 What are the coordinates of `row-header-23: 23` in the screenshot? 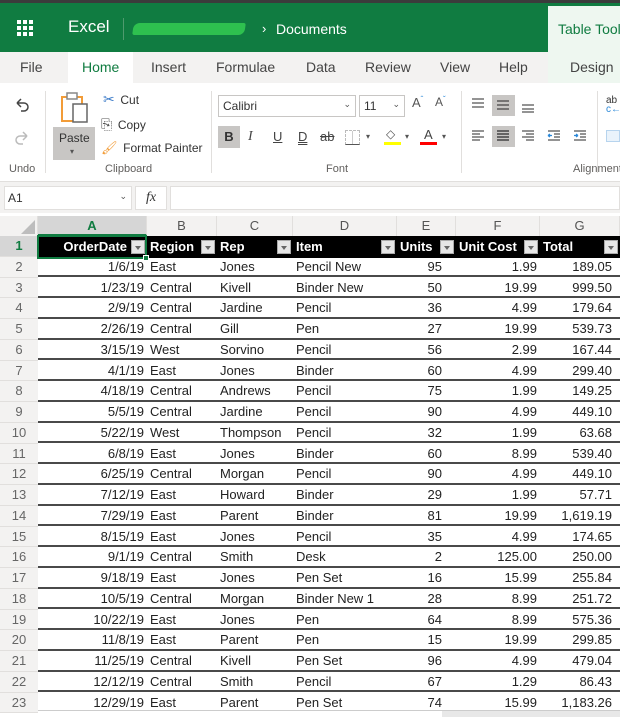 It's located at (19, 703).